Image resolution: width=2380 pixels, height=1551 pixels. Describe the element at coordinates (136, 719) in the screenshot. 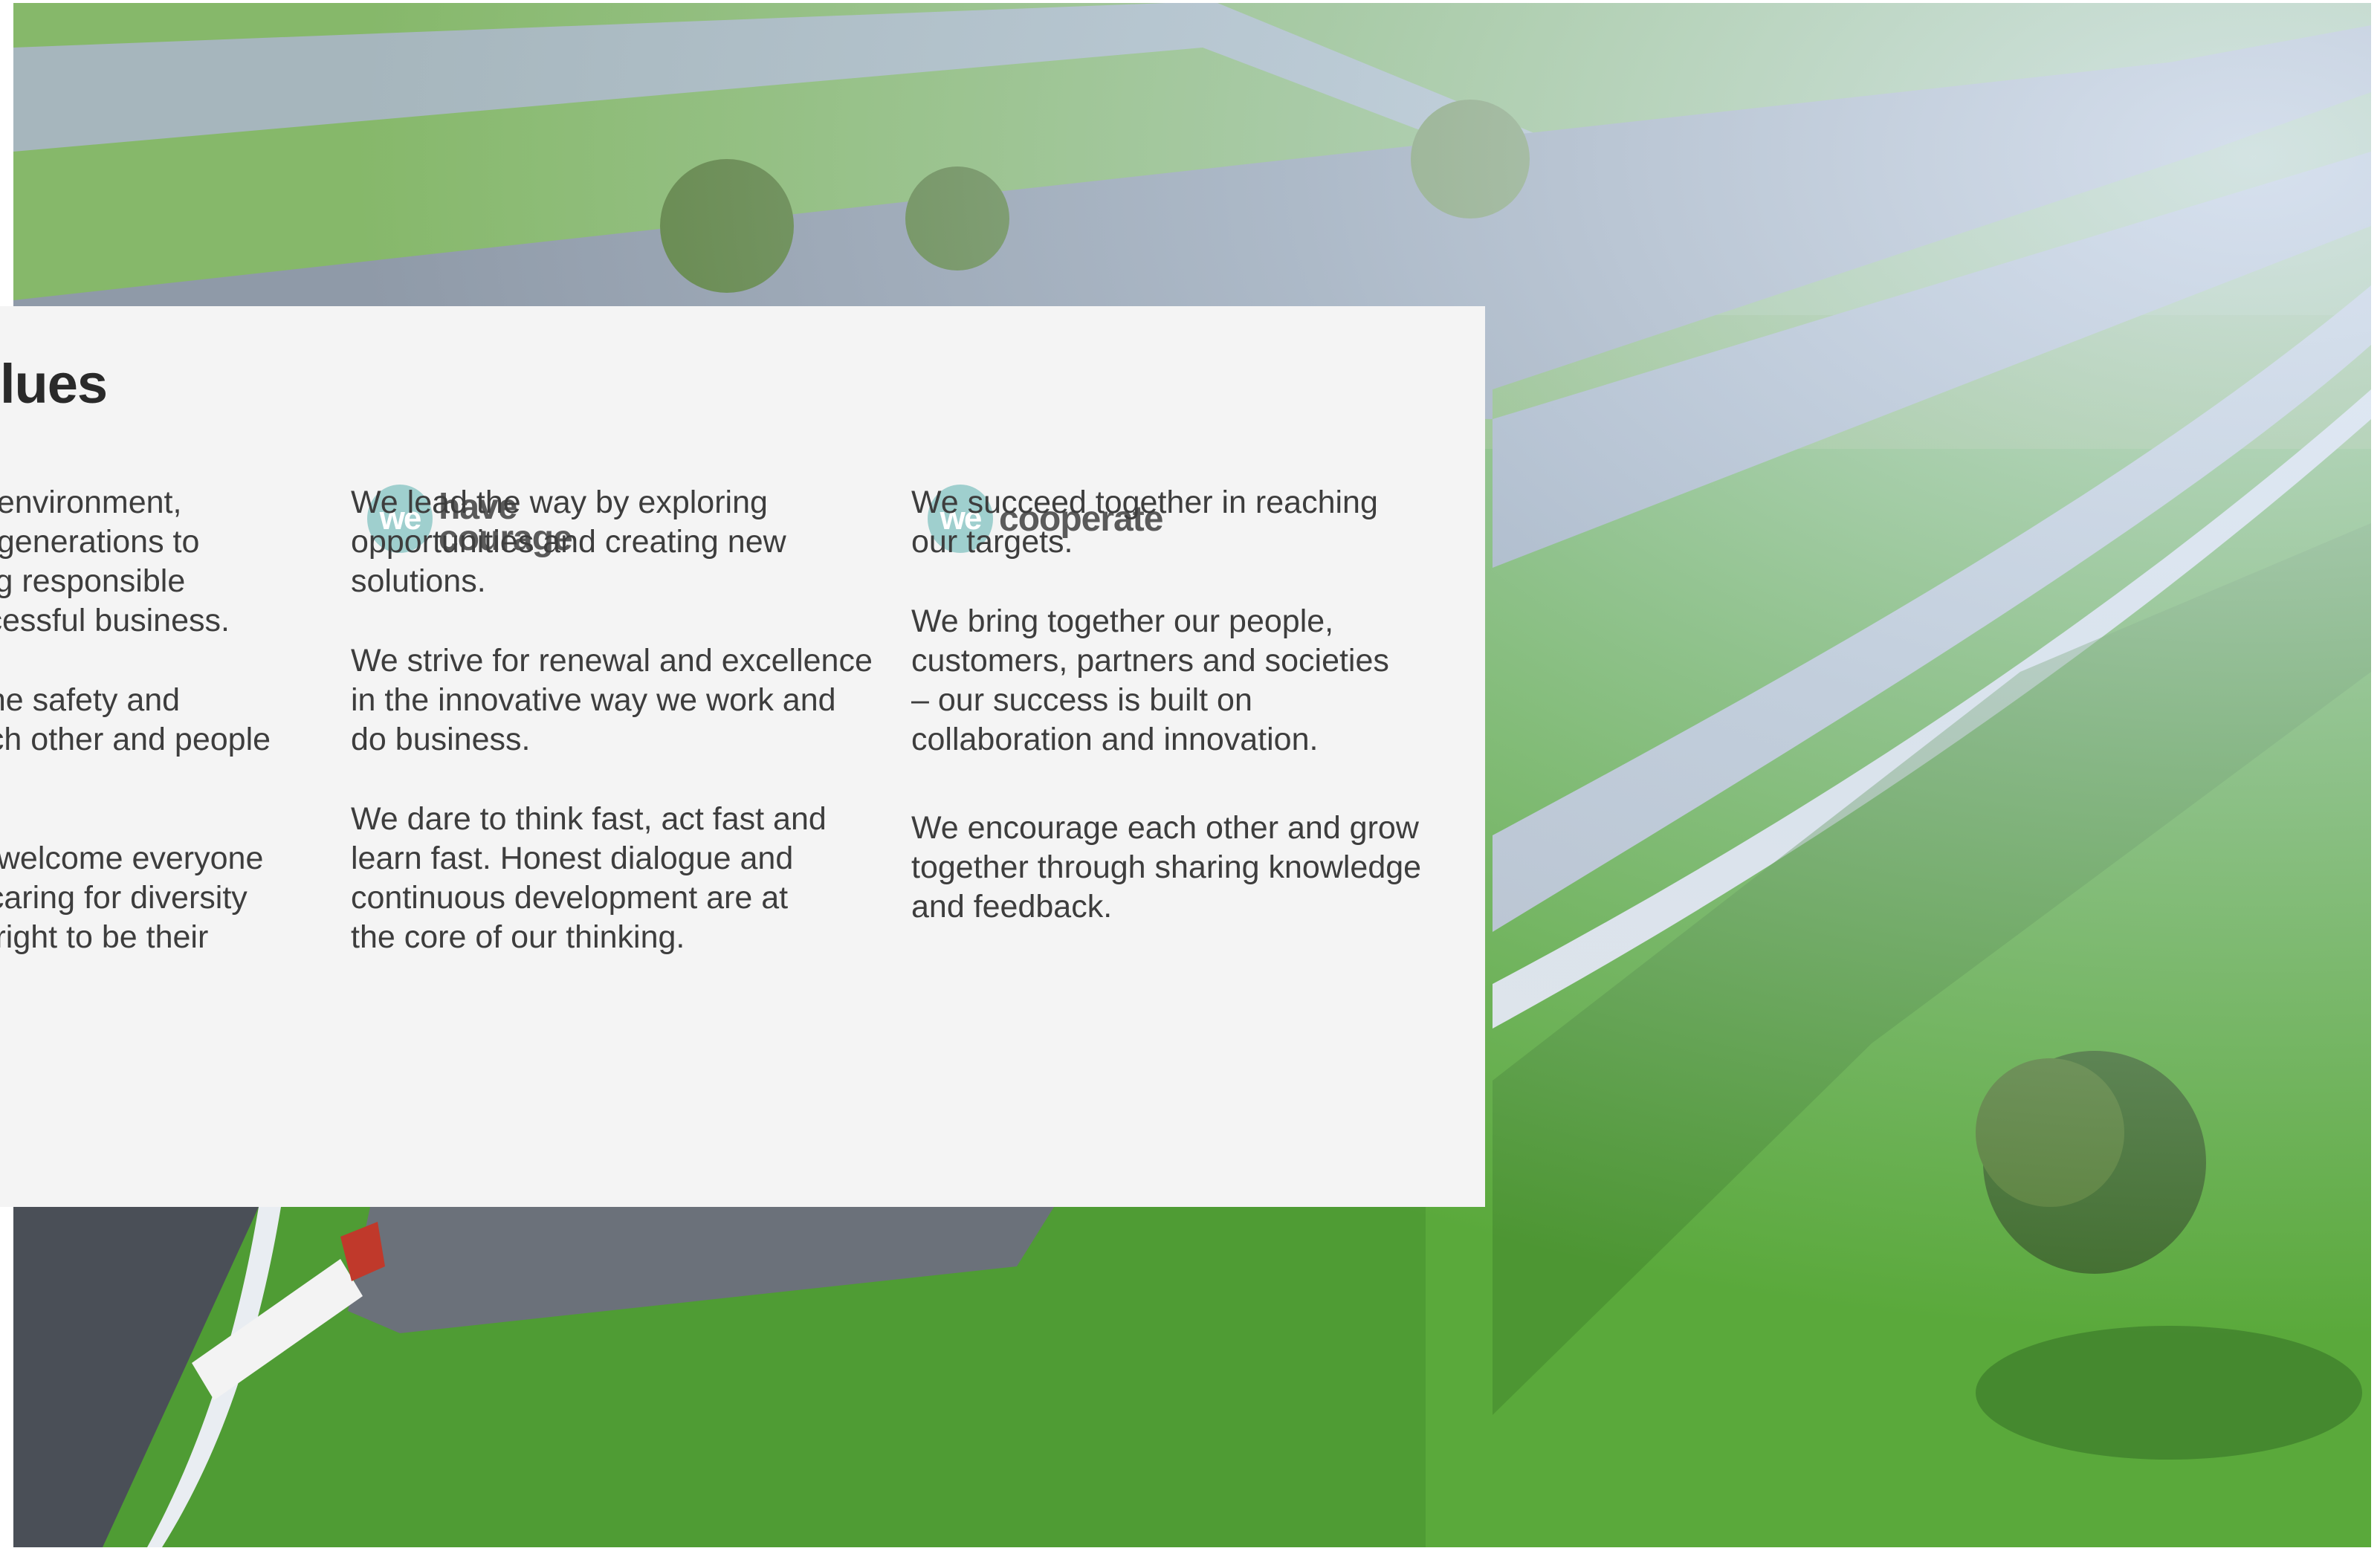

I see `value-paragraph: the safety and ach other and people` at that location.